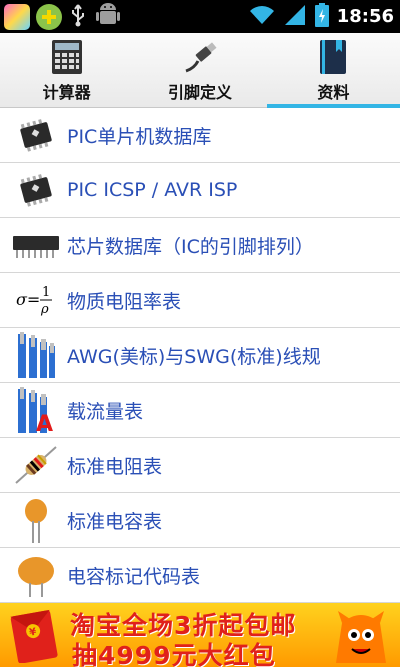  What do you see at coordinates (200, 16) in the screenshot?
I see `status-bar: 18:56` at bounding box center [200, 16].